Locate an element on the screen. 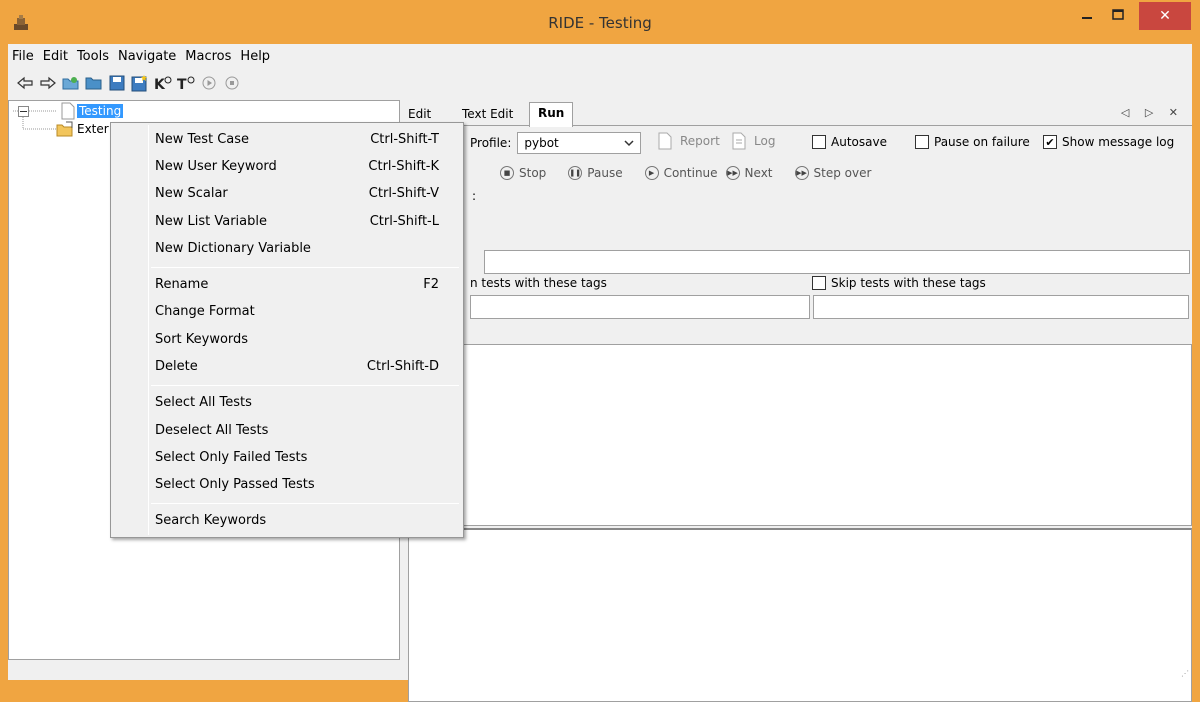 This screenshot has width=1200, height=702. log-icon is located at coordinates (739, 141).